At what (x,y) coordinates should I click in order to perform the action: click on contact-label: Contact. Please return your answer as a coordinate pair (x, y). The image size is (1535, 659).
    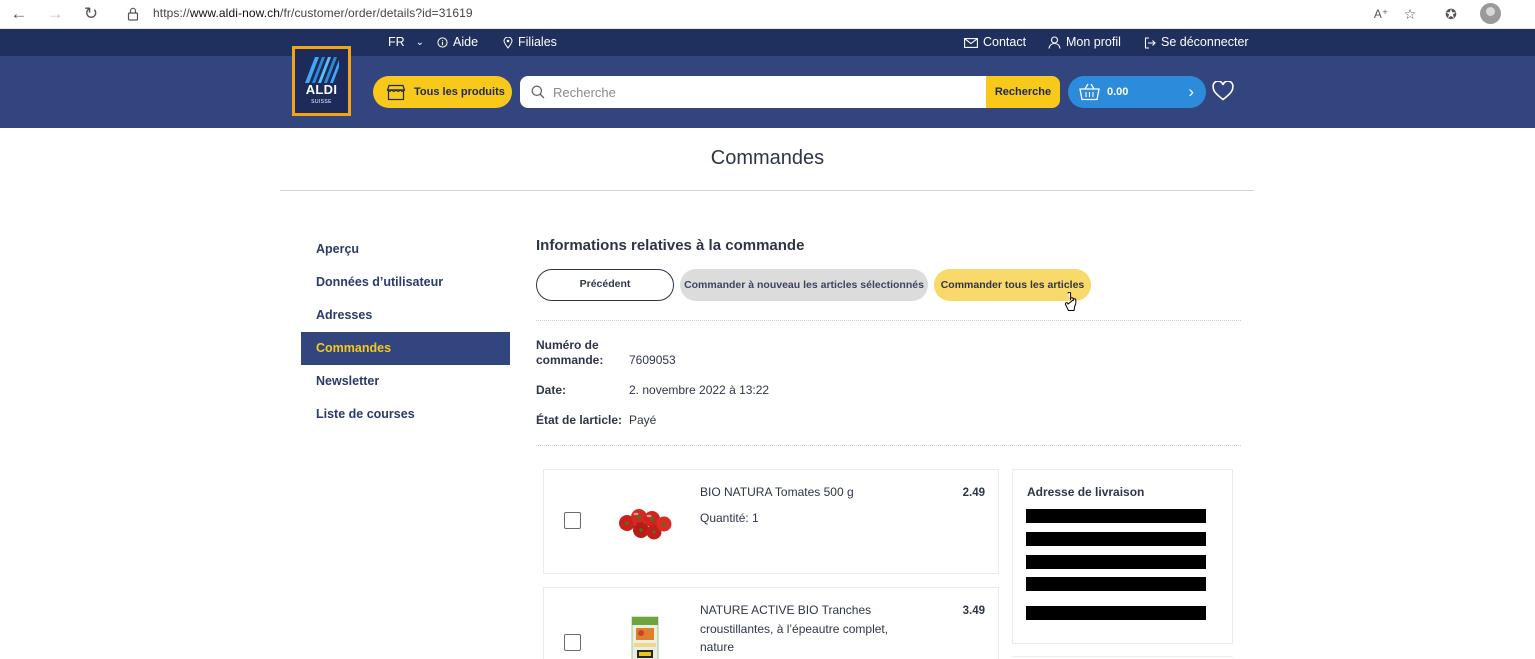
    Looking at the image, I should click on (1005, 42).